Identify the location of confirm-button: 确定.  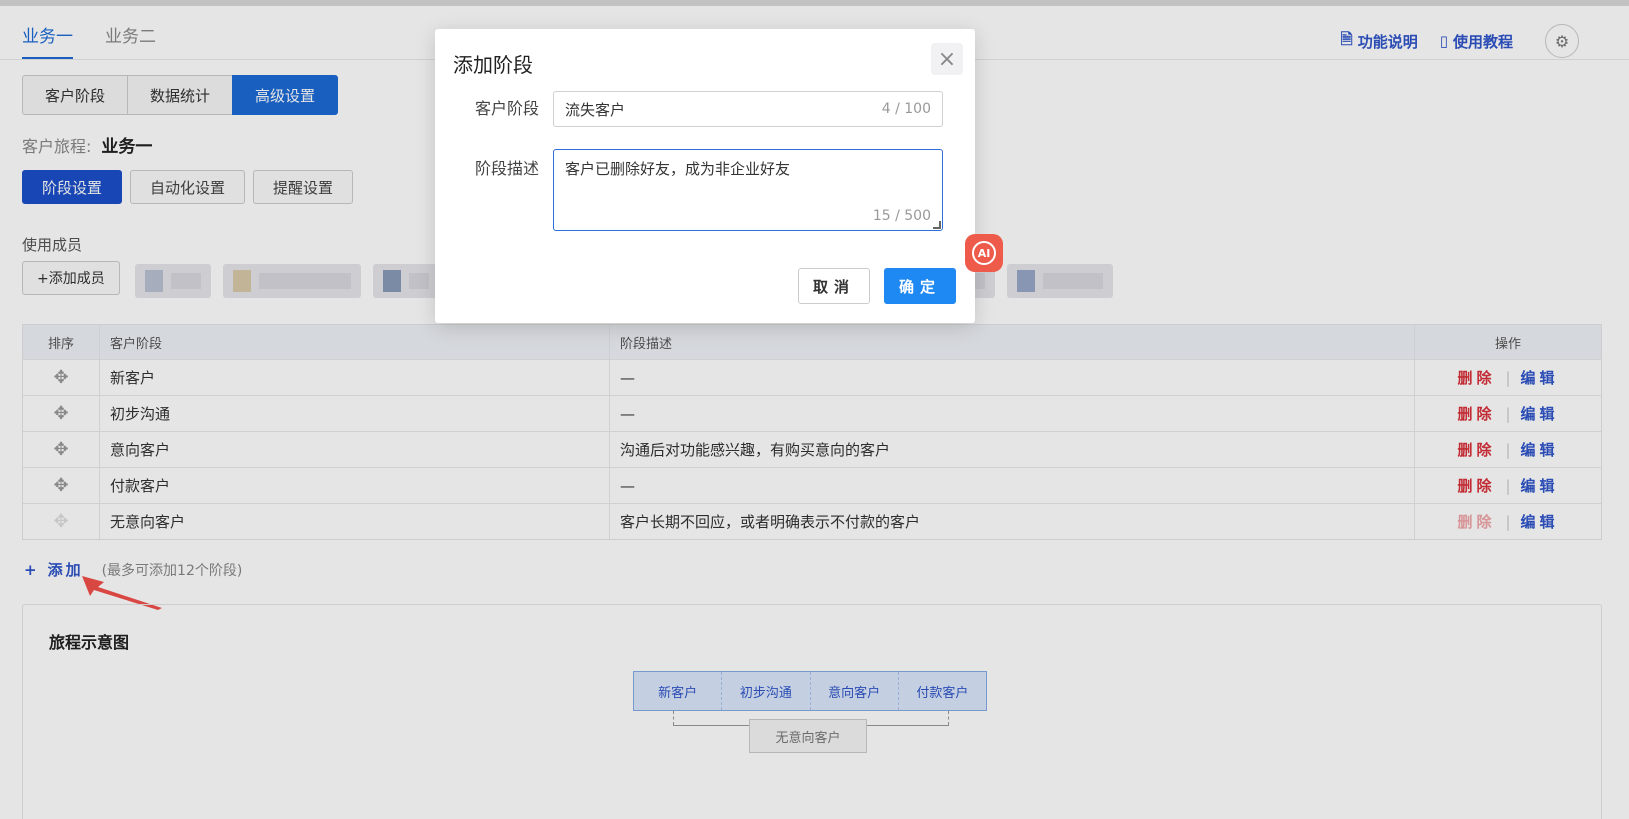
(920, 286).